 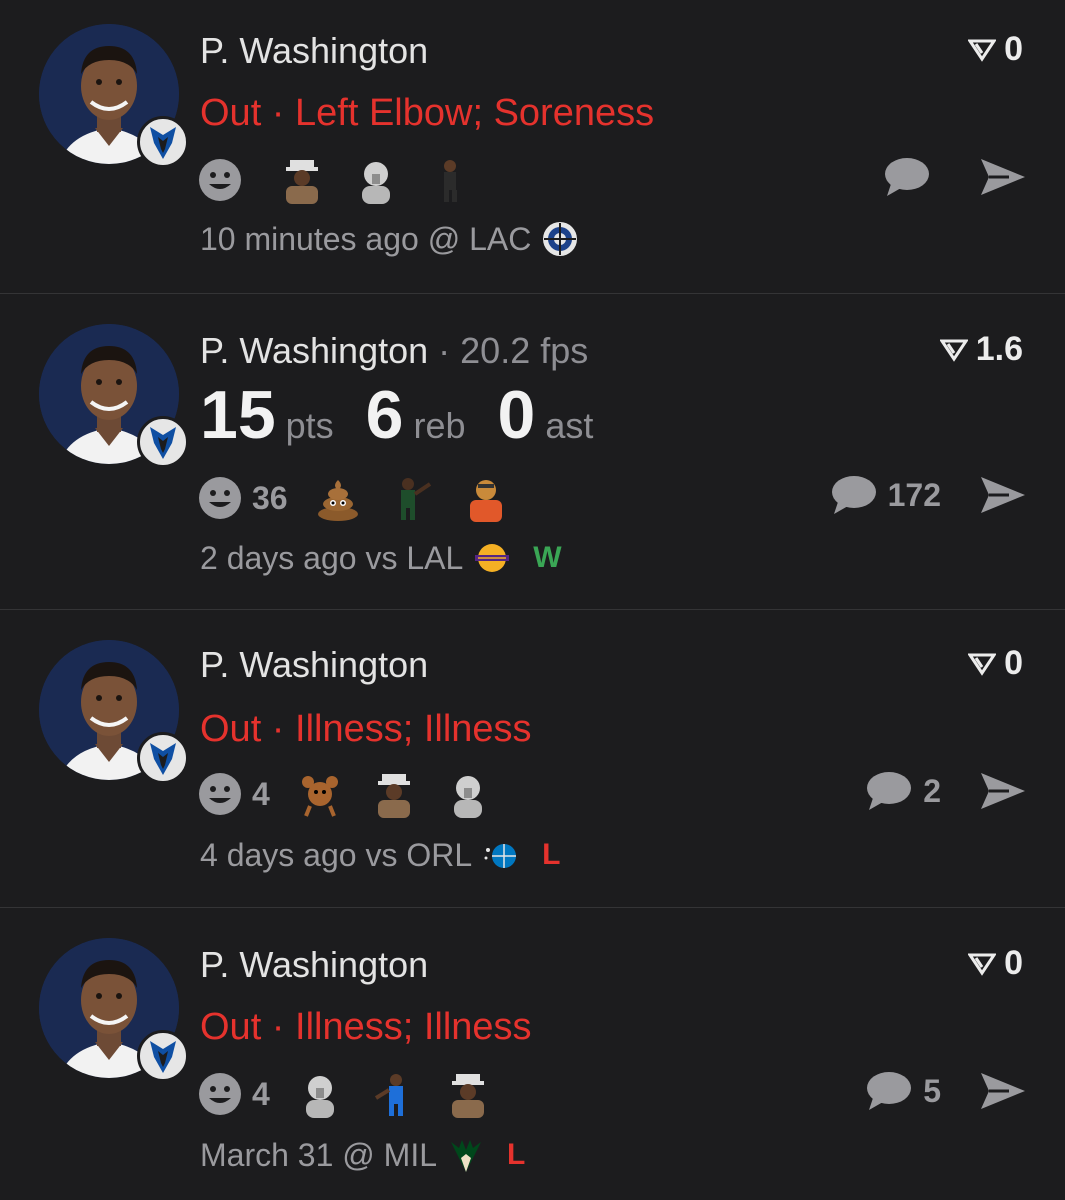 I want to click on game-meta: March 31 @ MIL L, so click(x=362, y=1155).